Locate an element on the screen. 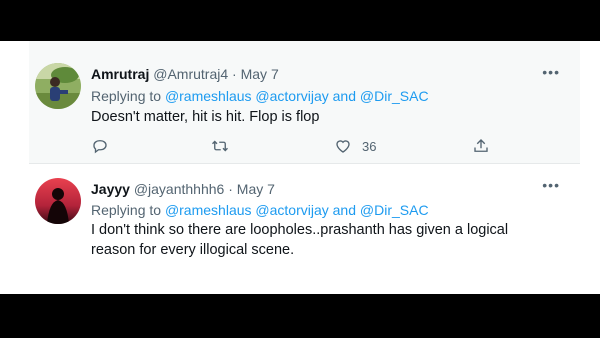  reply-icon is located at coordinates (100, 147).